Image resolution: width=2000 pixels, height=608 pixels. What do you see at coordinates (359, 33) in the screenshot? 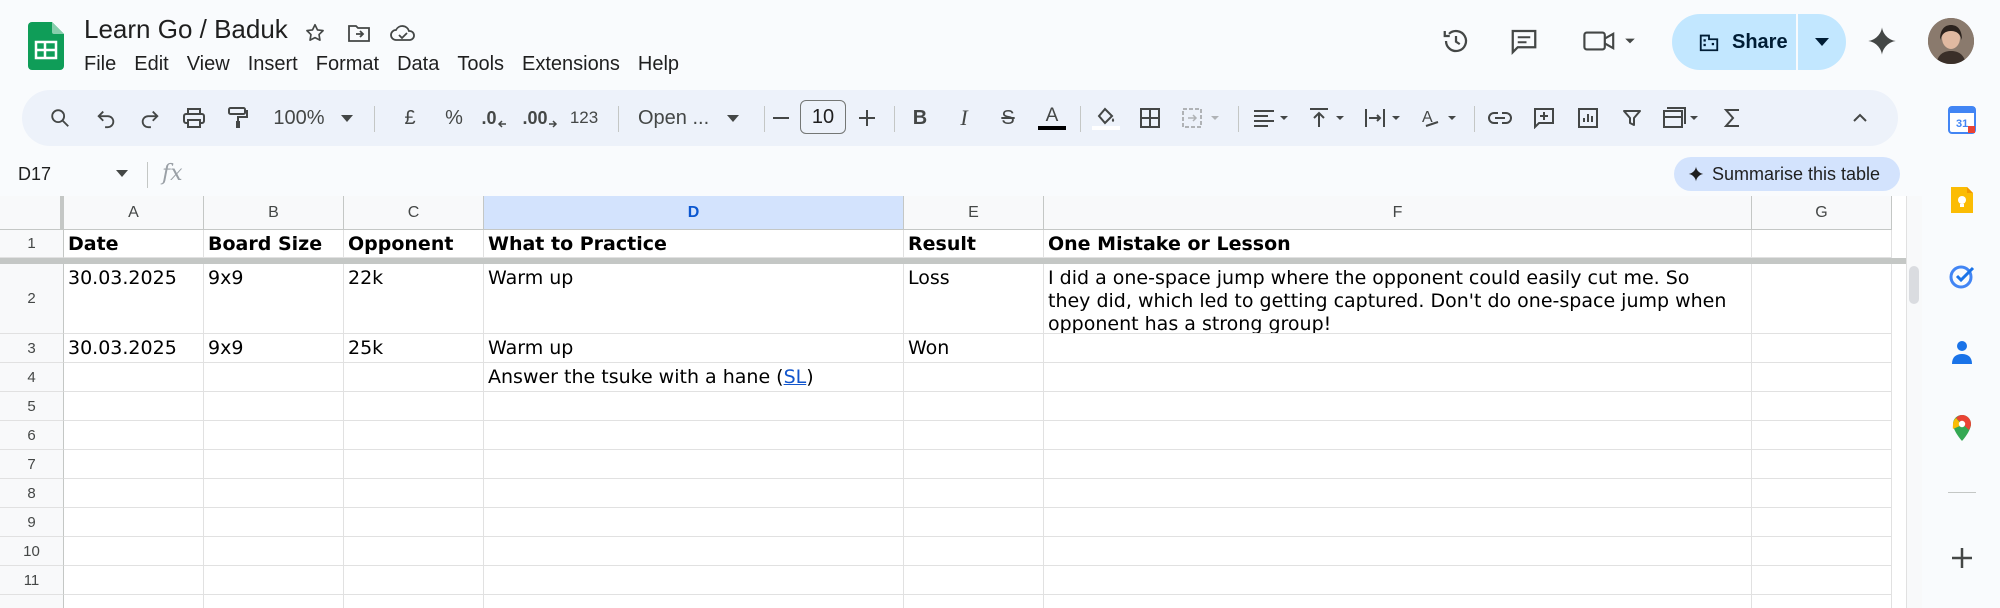
I see `move-to-folder-icon` at bounding box center [359, 33].